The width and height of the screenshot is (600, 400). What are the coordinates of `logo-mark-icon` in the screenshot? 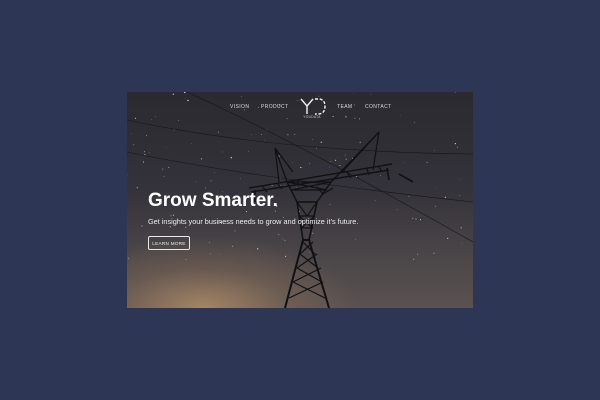 It's located at (313, 106).